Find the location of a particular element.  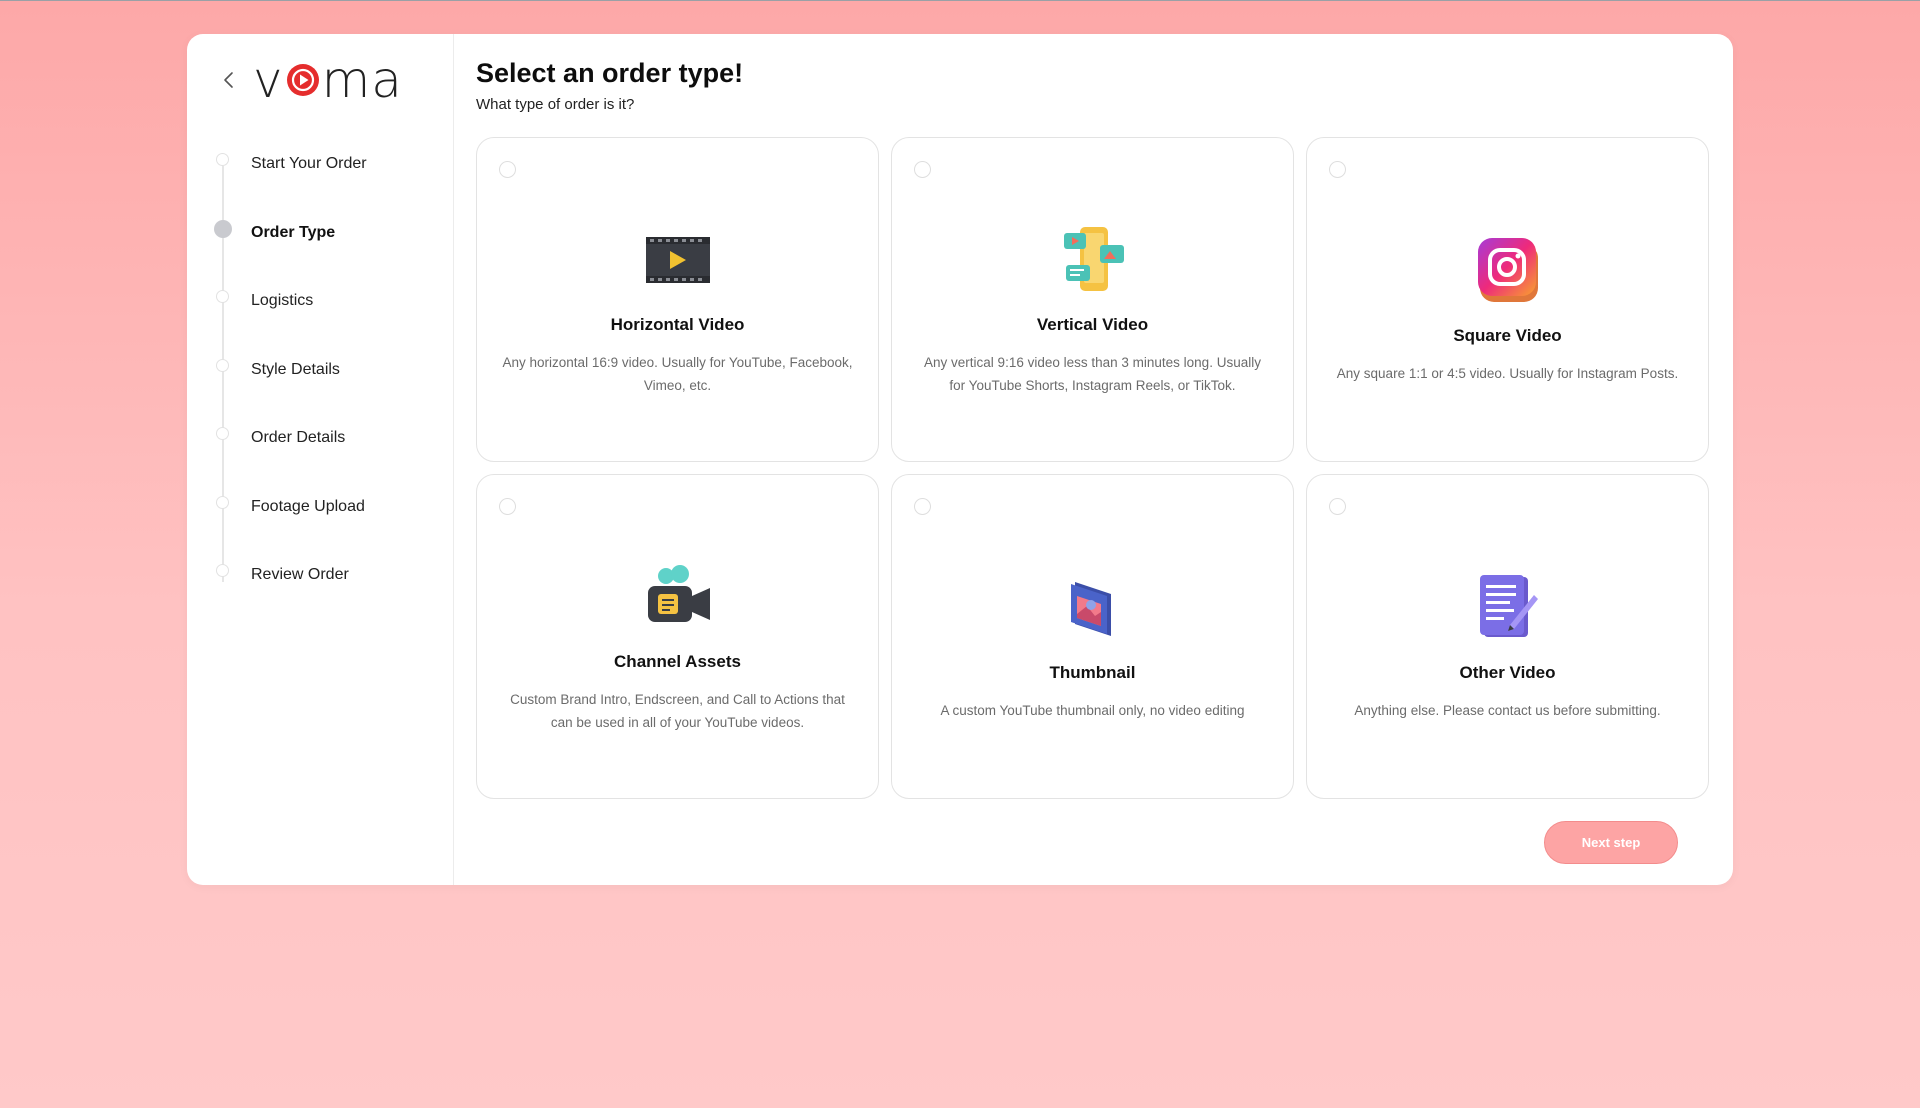

page-title: Select an order type! is located at coordinates (610, 73).